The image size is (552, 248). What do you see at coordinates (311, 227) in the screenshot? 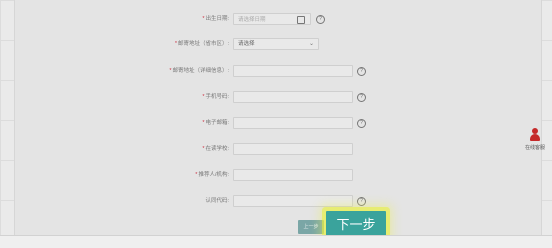
I see `prev-step-button: 上一步` at bounding box center [311, 227].